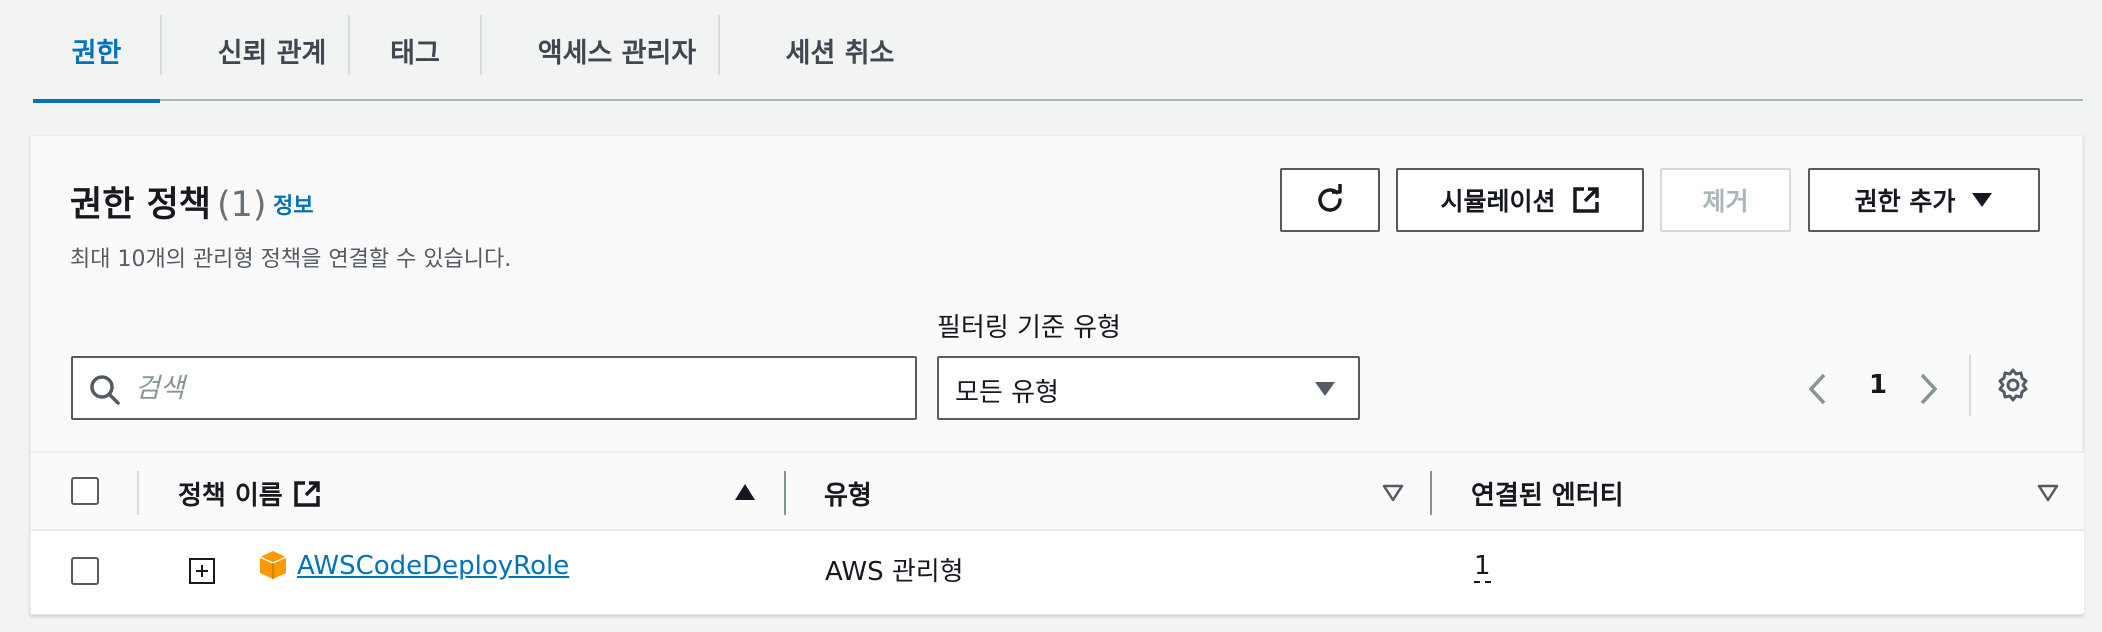  I want to click on panel-title: 권한 정책 (1), so click(168, 201).